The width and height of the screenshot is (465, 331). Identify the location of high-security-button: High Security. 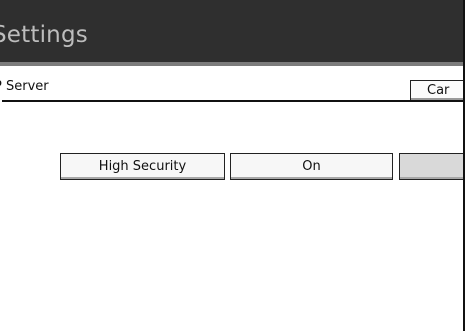
(142, 166).